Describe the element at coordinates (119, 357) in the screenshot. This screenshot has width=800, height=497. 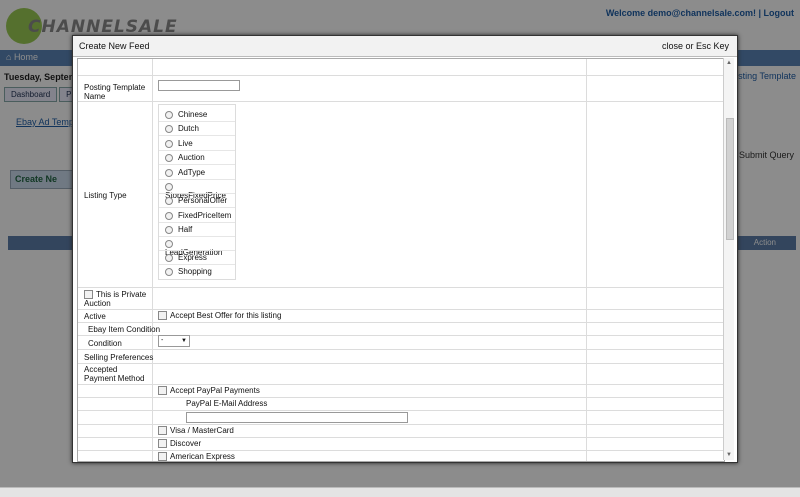
I see `selling-preferences-label: Selling Preferences` at that location.